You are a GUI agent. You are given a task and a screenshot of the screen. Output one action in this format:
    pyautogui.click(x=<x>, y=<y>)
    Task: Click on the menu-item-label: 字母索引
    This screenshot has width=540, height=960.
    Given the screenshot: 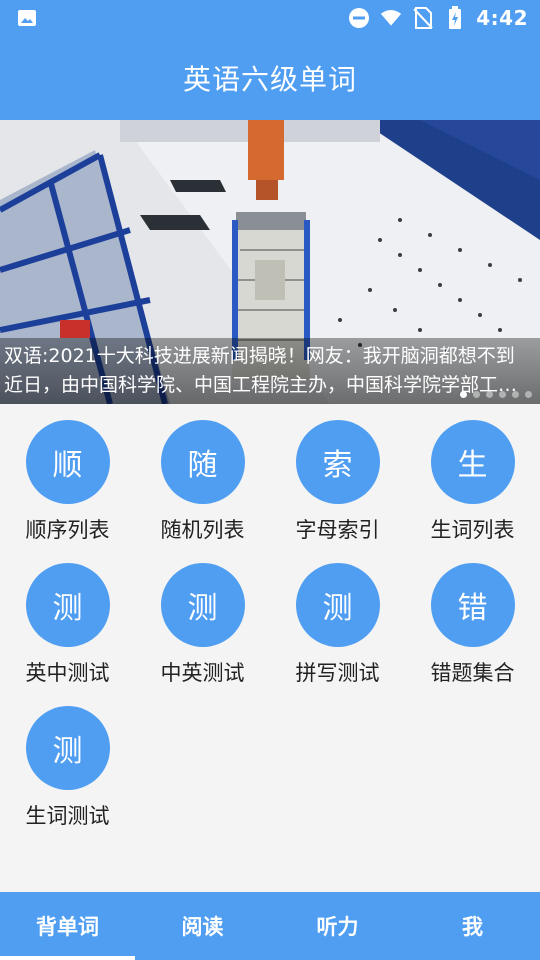 What is the action you would take?
    pyautogui.click(x=337, y=530)
    